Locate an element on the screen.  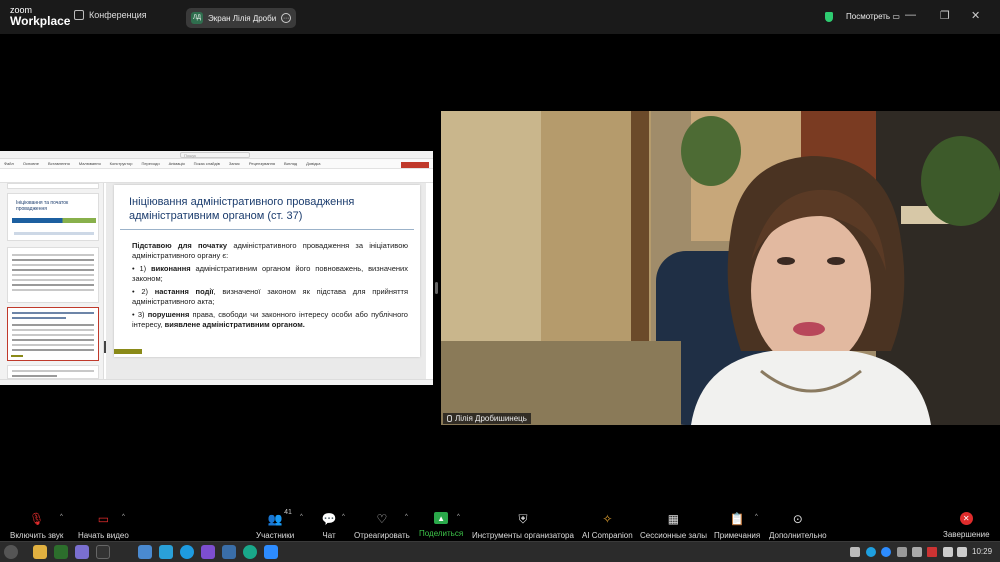
ribbon-tab: Основне is located at coordinates (30, 163).